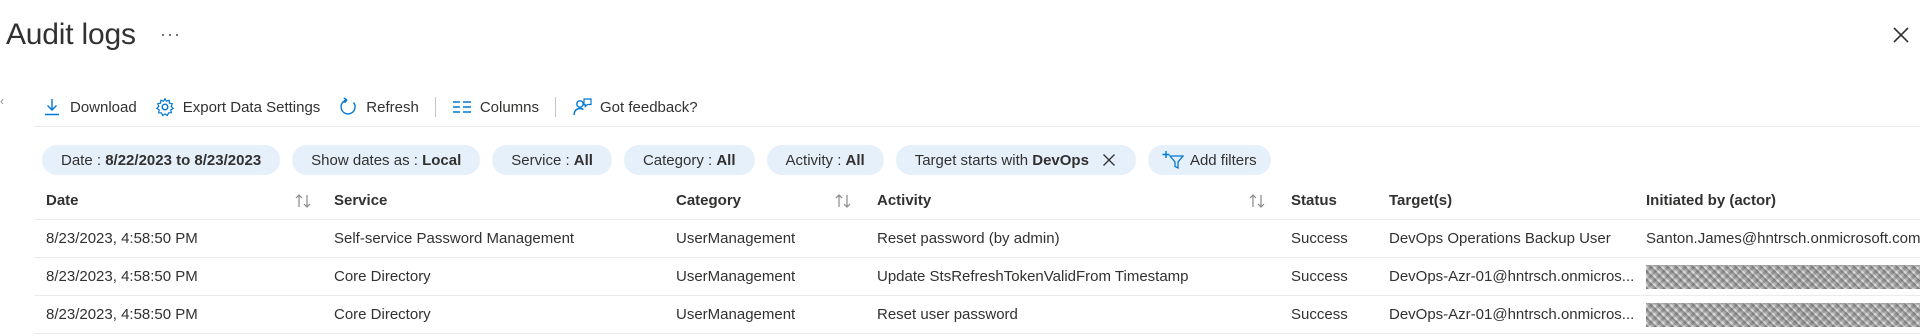  Describe the element at coordinates (348, 107) in the screenshot. I see `refresh-icon` at that location.